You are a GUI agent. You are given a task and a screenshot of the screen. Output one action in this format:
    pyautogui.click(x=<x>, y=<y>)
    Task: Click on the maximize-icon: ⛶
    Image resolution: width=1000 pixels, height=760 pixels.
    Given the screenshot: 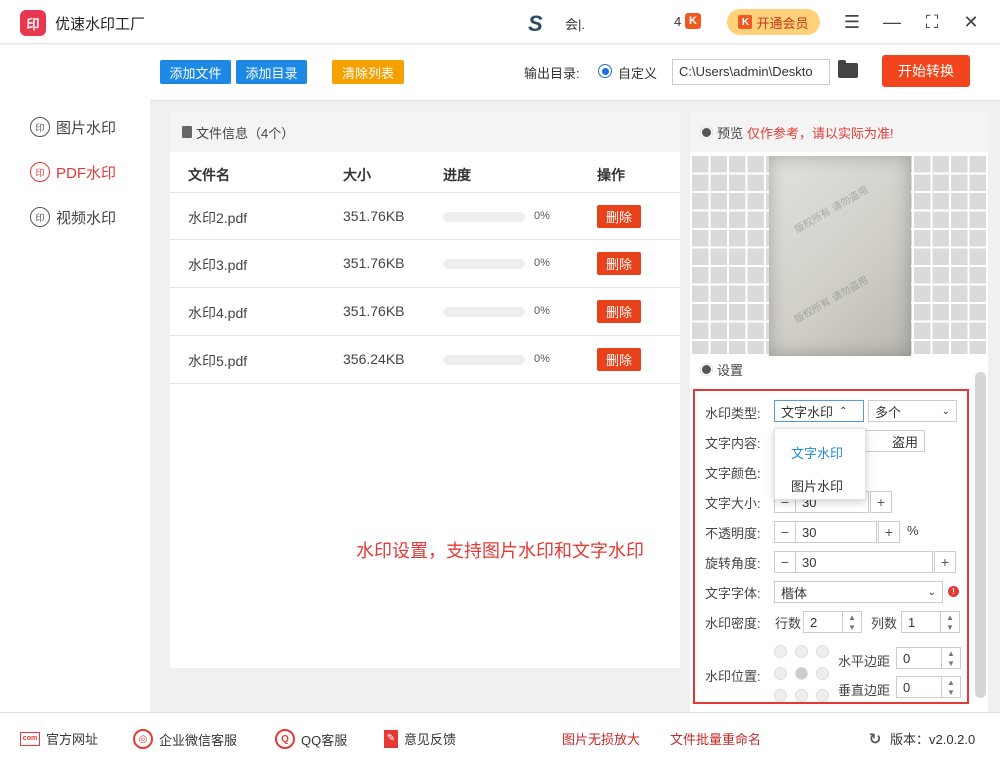 What is the action you would take?
    pyautogui.click(x=932, y=22)
    